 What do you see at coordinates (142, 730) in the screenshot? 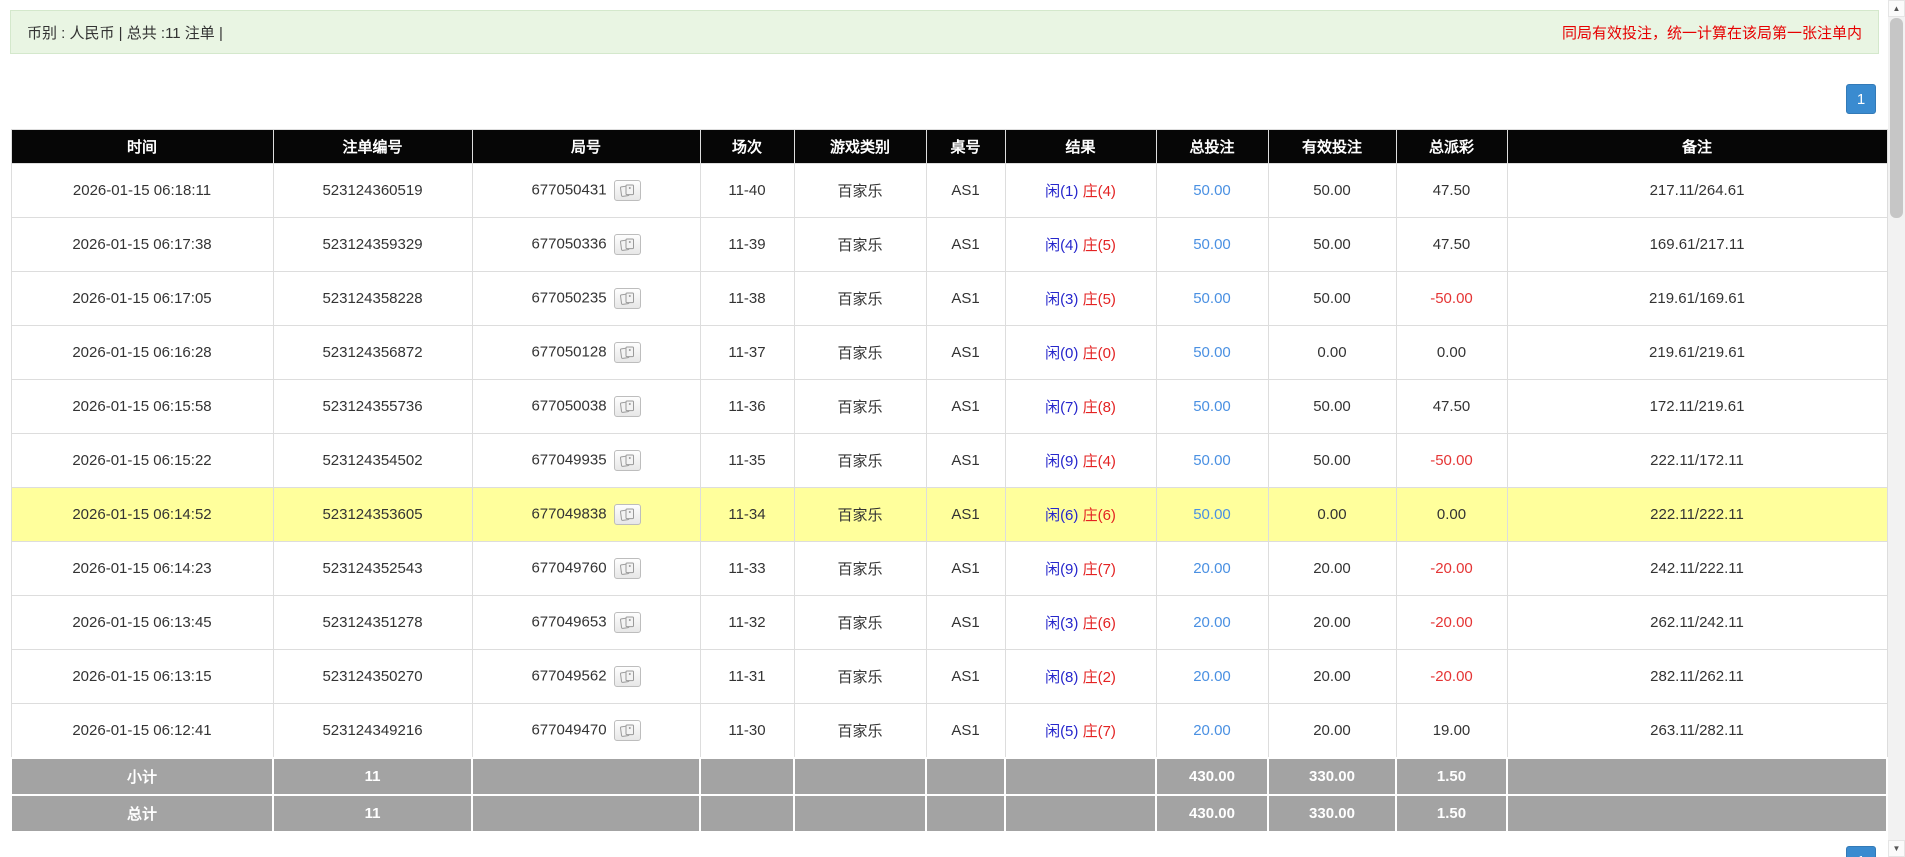
I see `time-cell: 2026-01-15 06:12:41` at bounding box center [142, 730].